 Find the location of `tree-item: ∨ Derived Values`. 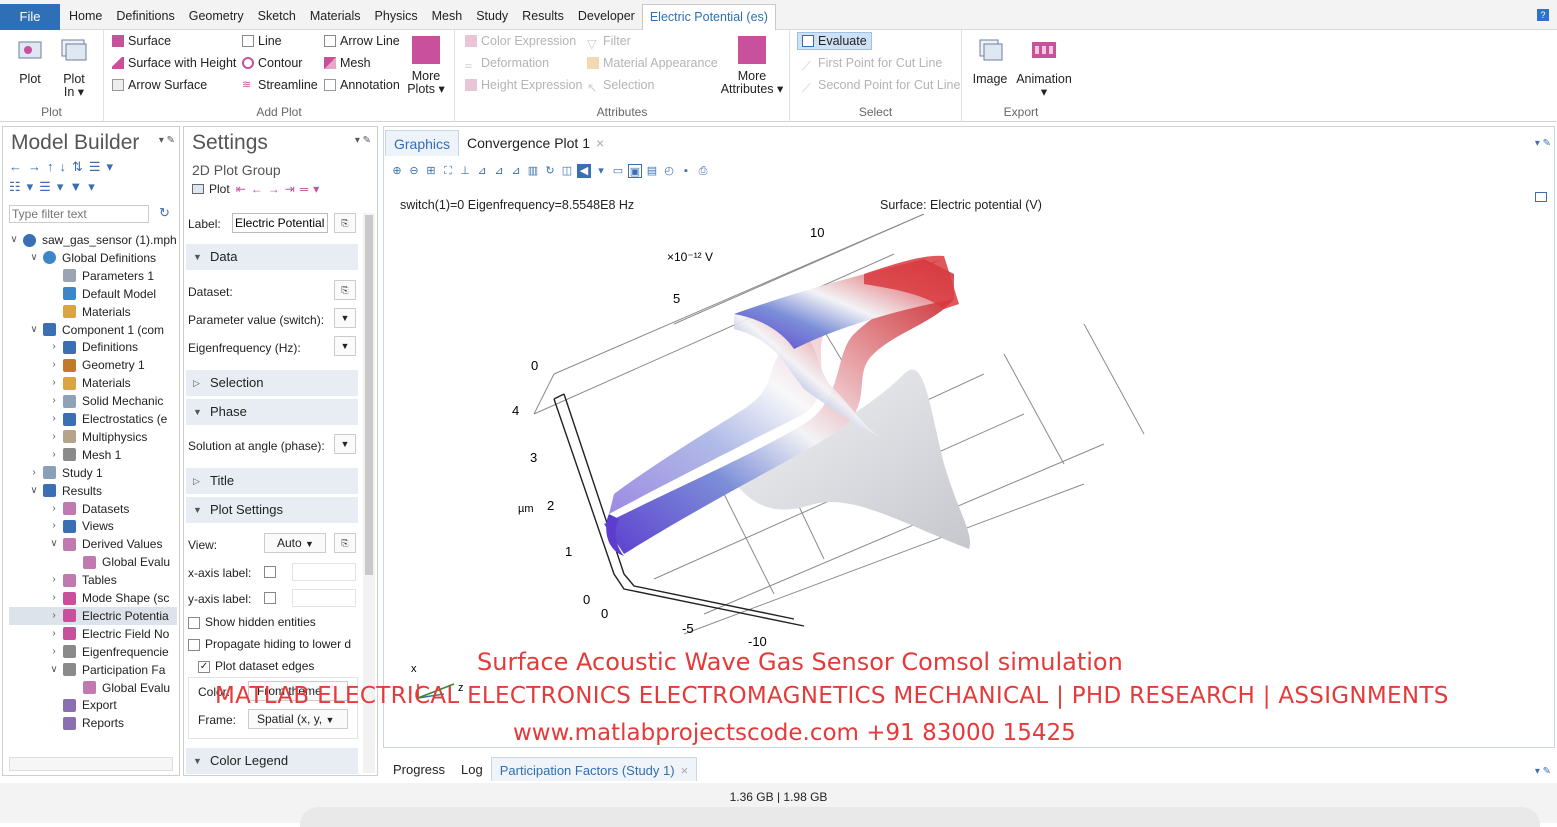

tree-item: ∨ Derived Values is located at coordinates (105, 544).